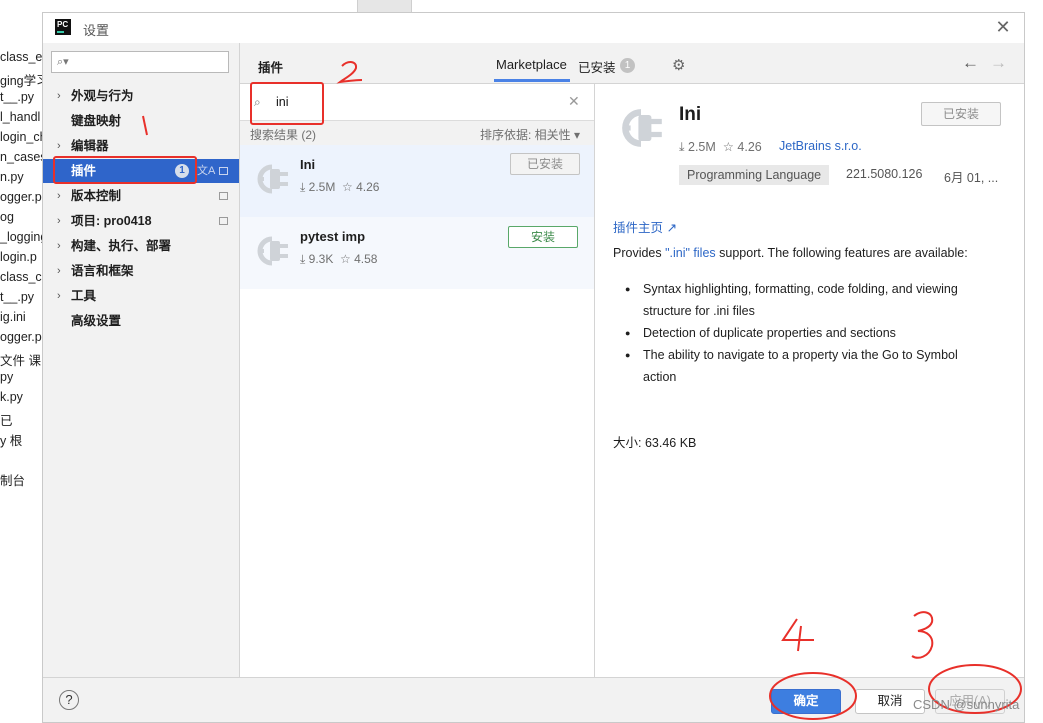  Describe the element at coordinates (141, 171) in the screenshot. I see `sidebar-item-4: 插件 1 文A` at that location.